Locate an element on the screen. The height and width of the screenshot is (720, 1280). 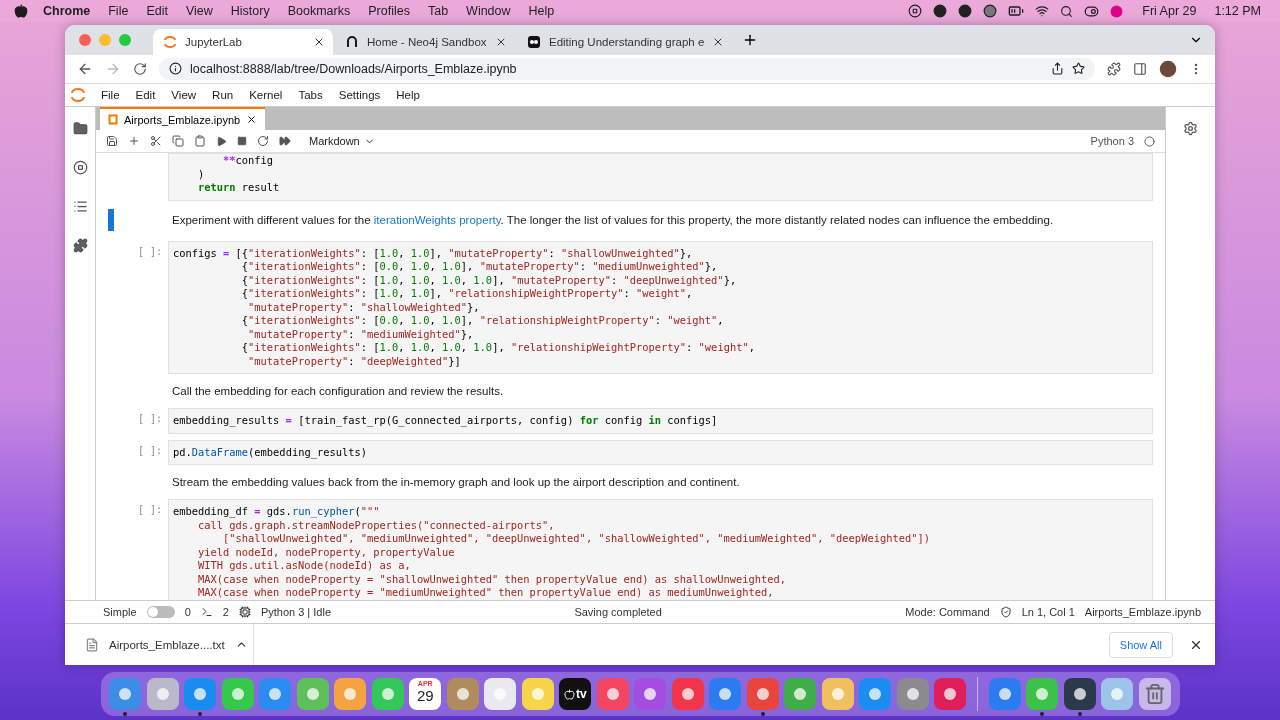
code-line: return result is located at coordinates (239, 188).